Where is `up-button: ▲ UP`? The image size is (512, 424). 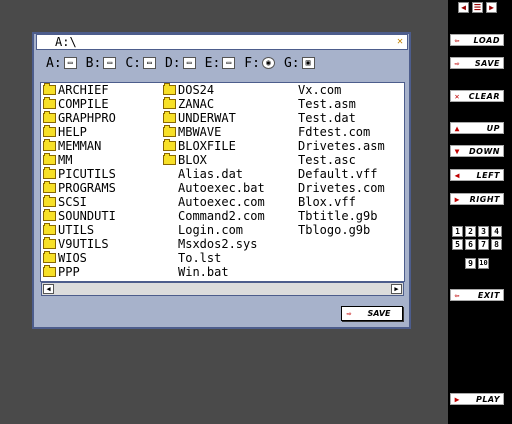
up-button: ▲ UP is located at coordinates (477, 128).